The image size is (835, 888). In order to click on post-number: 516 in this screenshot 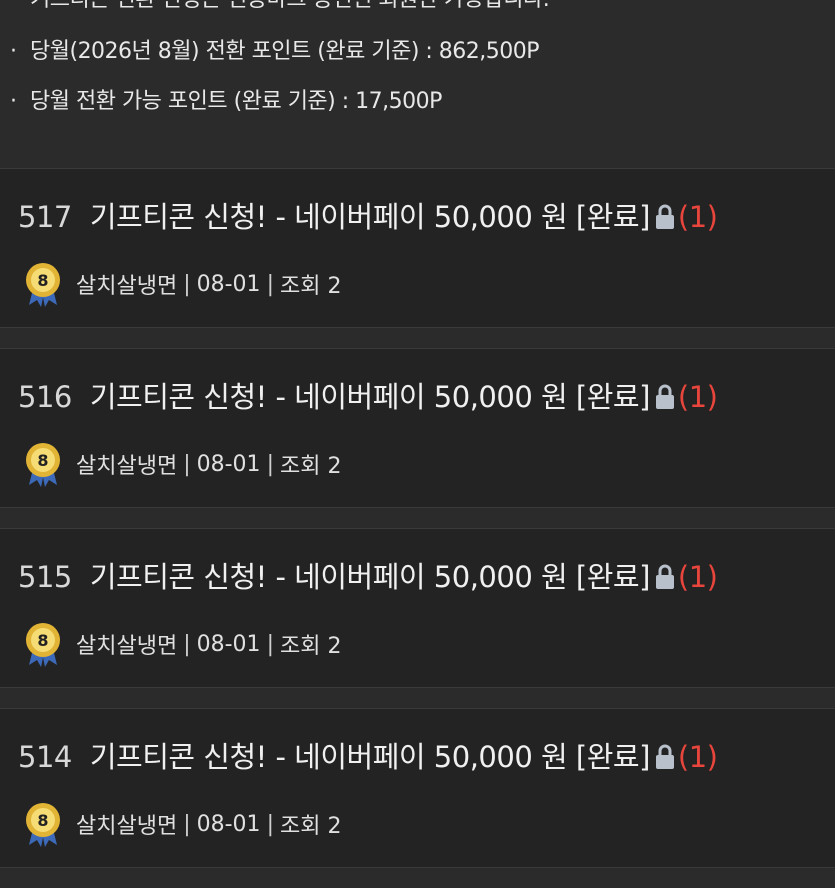, I will do `click(45, 397)`.